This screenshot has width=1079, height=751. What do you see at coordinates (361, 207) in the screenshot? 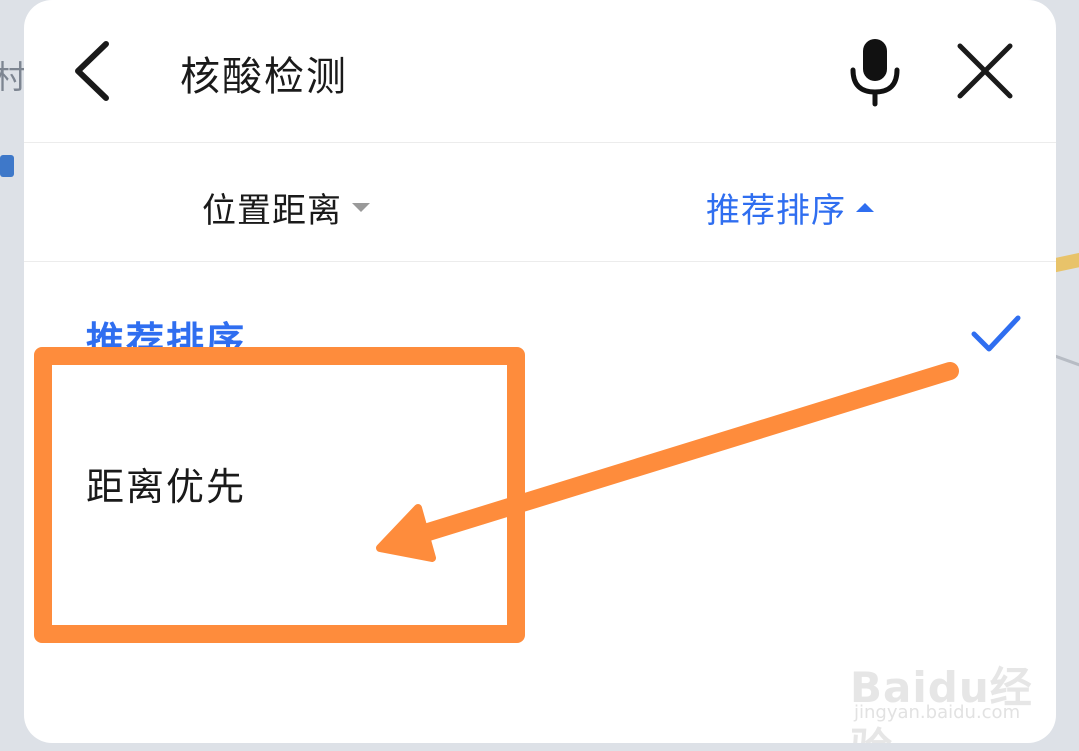
I see `caret-down-icon` at bounding box center [361, 207].